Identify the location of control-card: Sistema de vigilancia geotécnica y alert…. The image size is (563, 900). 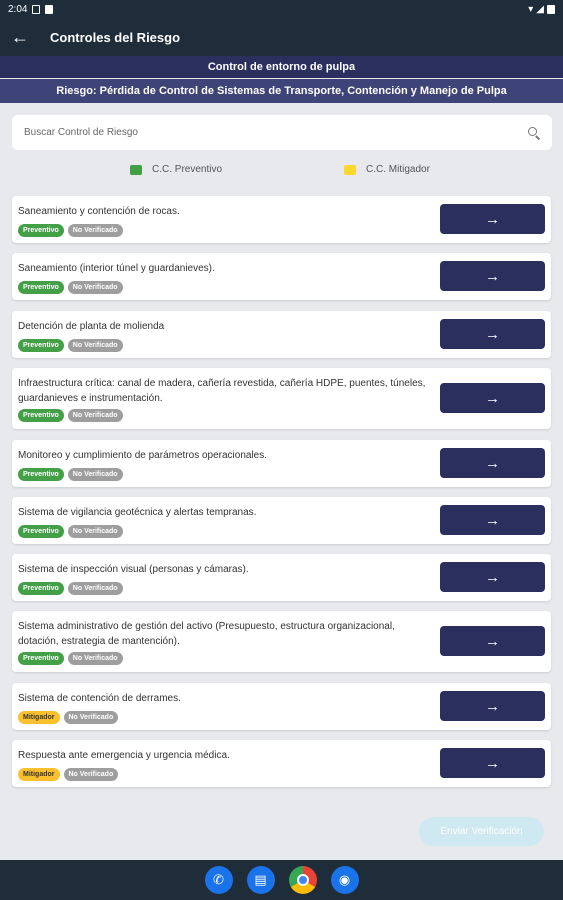
(281, 520).